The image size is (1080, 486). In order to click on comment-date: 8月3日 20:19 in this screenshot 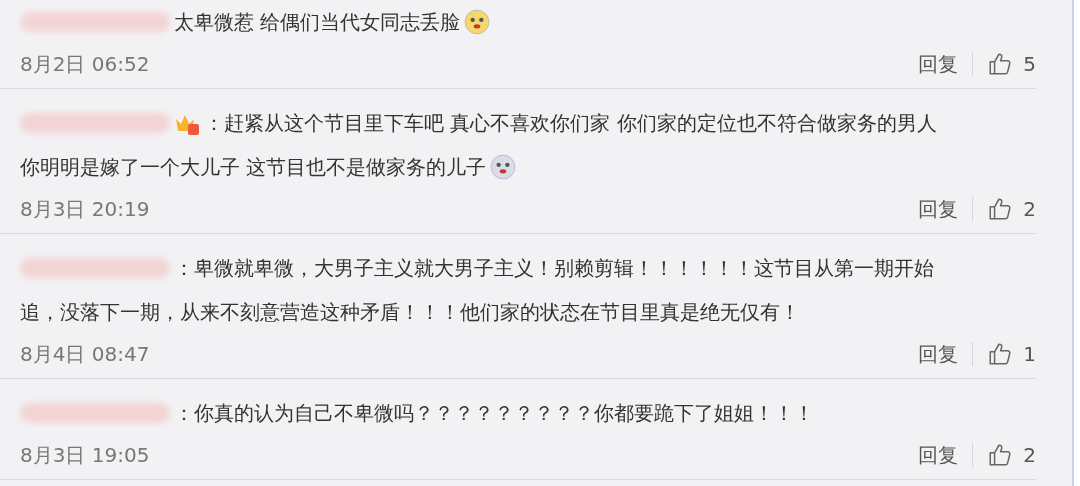, I will do `click(85, 209)`.